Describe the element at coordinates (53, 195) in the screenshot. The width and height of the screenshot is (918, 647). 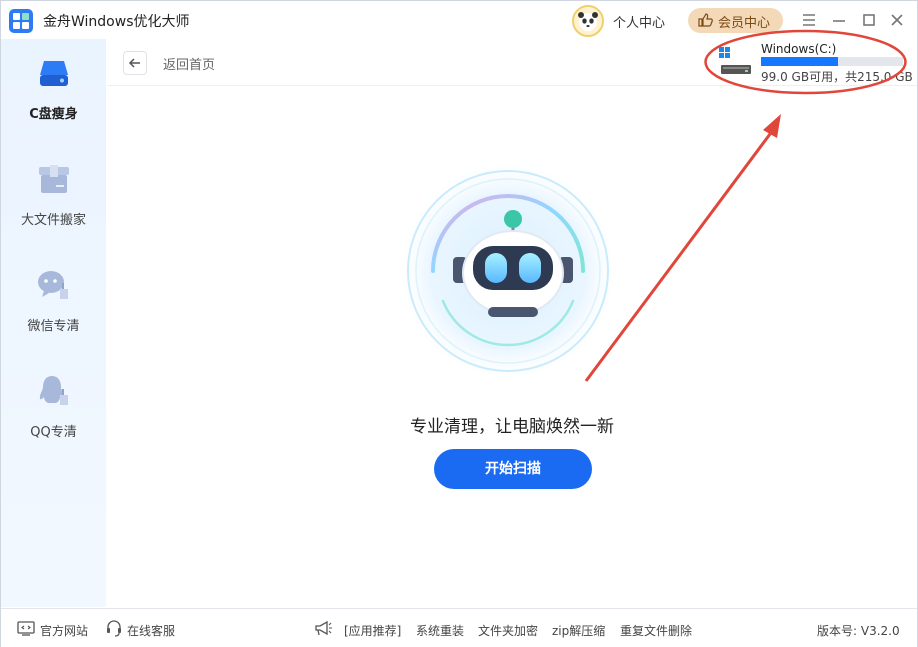
I see `sidebar-item-big-file-move: 大文件搬家` at that location.